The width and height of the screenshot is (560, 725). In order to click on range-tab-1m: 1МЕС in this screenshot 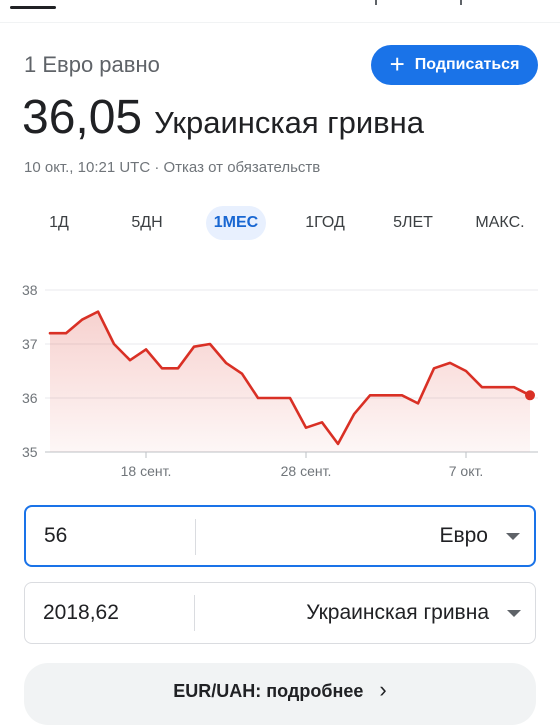, I will do `click(236, 223)`.